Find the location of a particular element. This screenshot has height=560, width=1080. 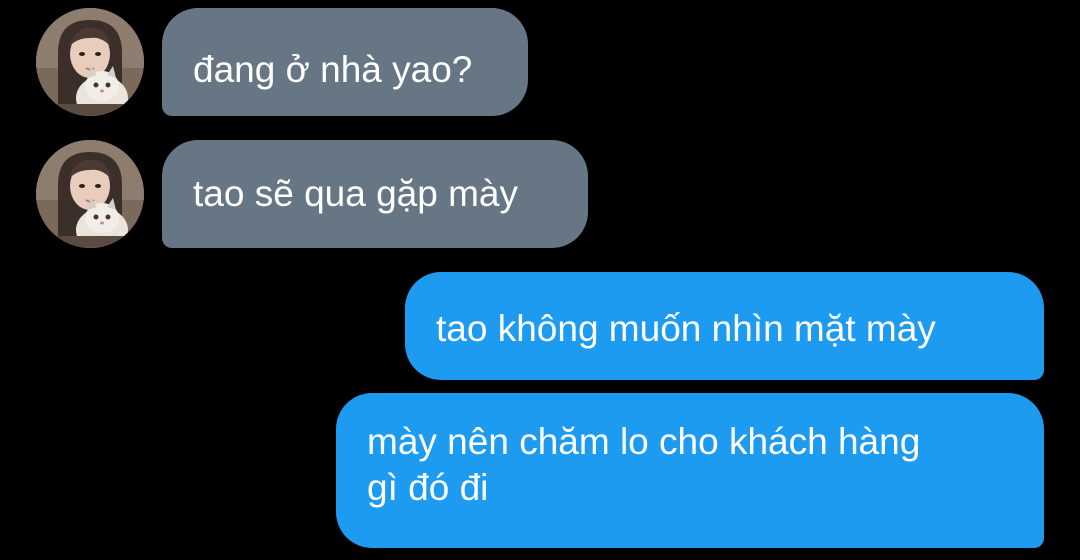

incoming-message: đang ở nhà yao? is located at coordinates (345, 62).